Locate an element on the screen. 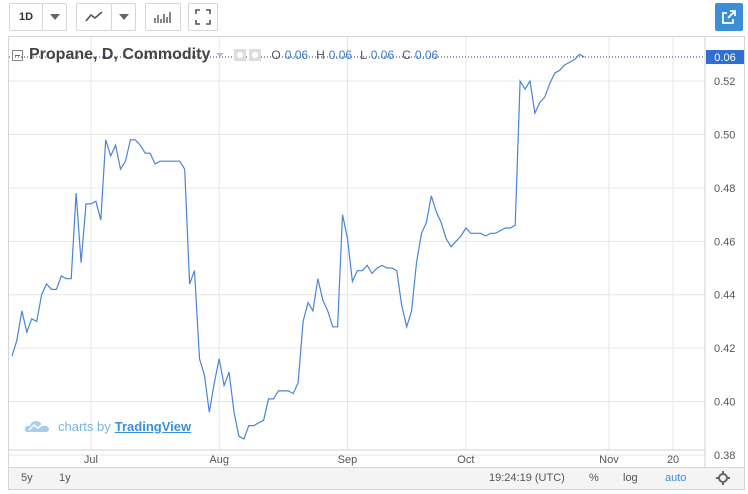  open-label: O is located at coordinates (276, 55).